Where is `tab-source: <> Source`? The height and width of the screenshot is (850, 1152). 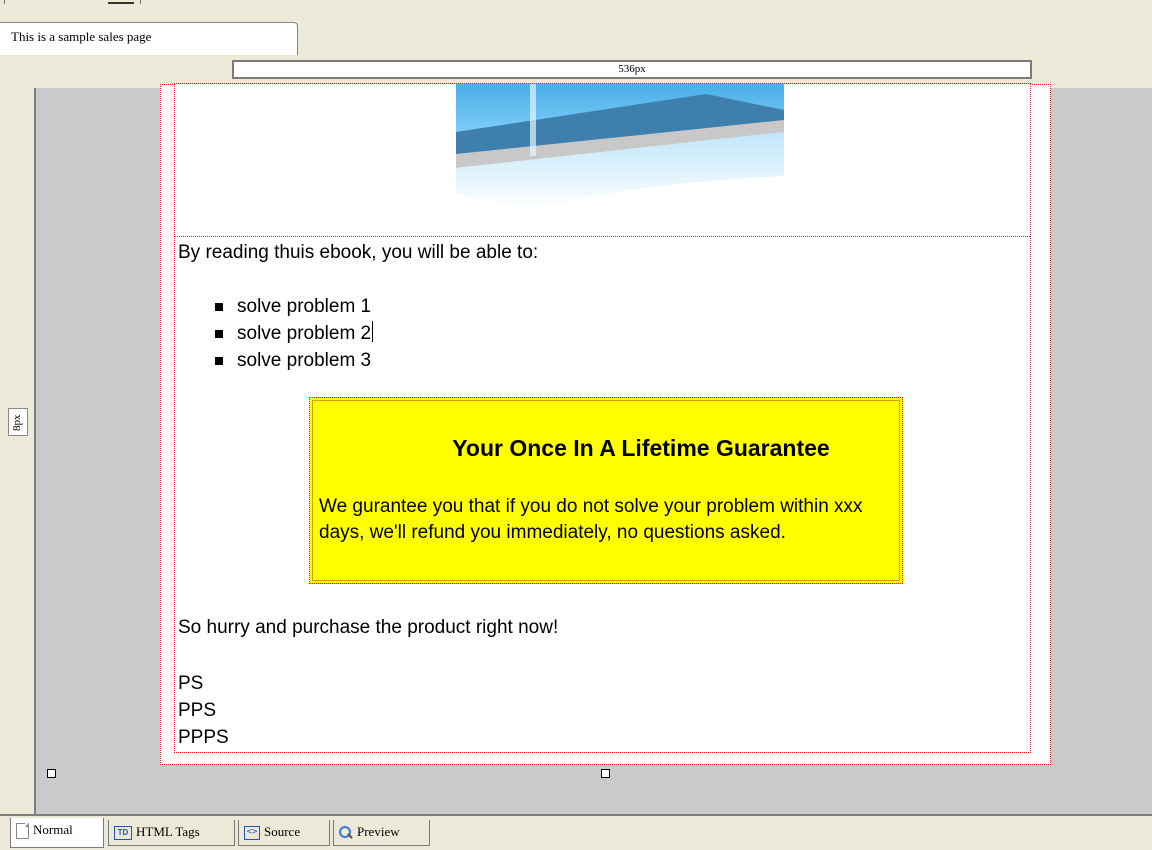 tab-source: <> Source is located at coordinates (284, 833).